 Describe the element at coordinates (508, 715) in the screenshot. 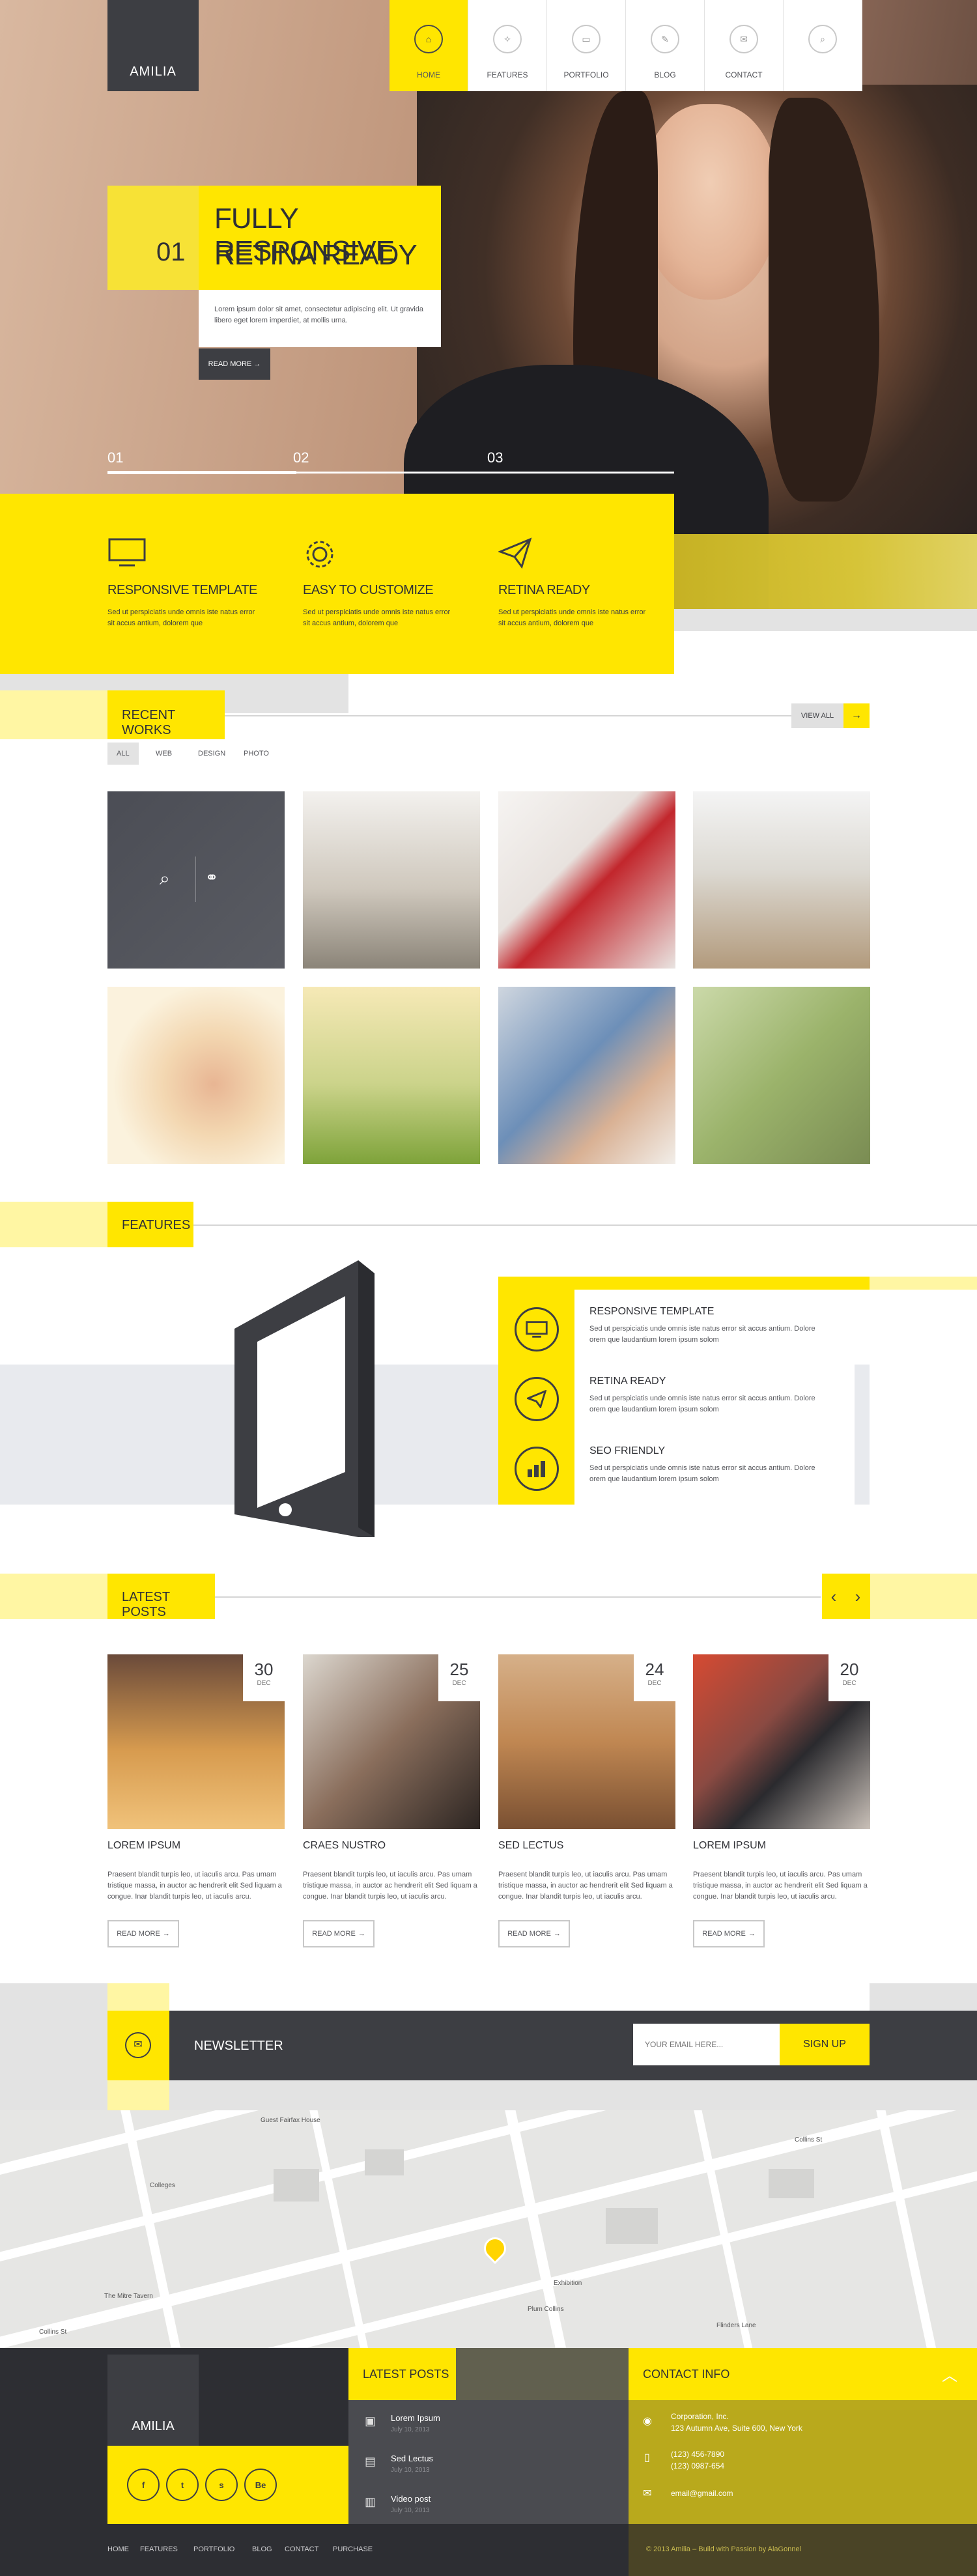

I see `recent-works-line` at that location.